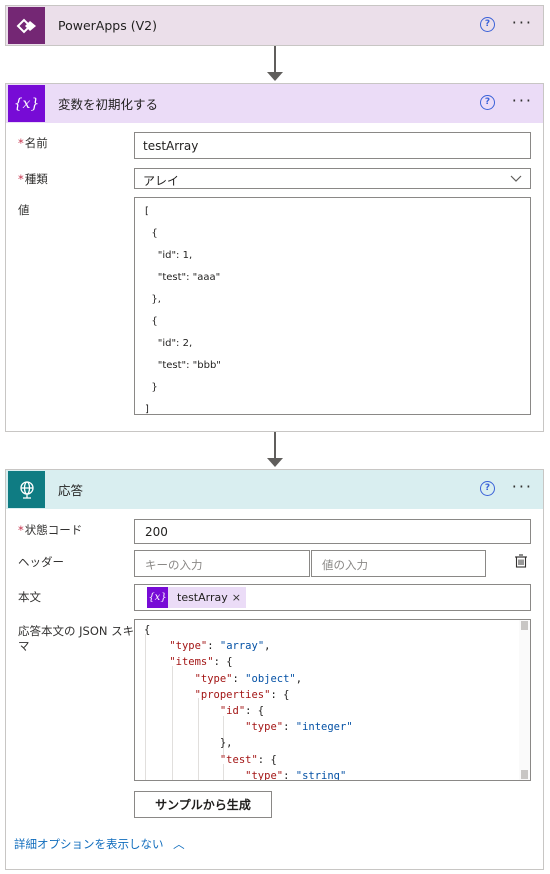 The width and height of the screenshot is (550, 874). I want to click on value-line: "test": "bbb", so click(183, 365).